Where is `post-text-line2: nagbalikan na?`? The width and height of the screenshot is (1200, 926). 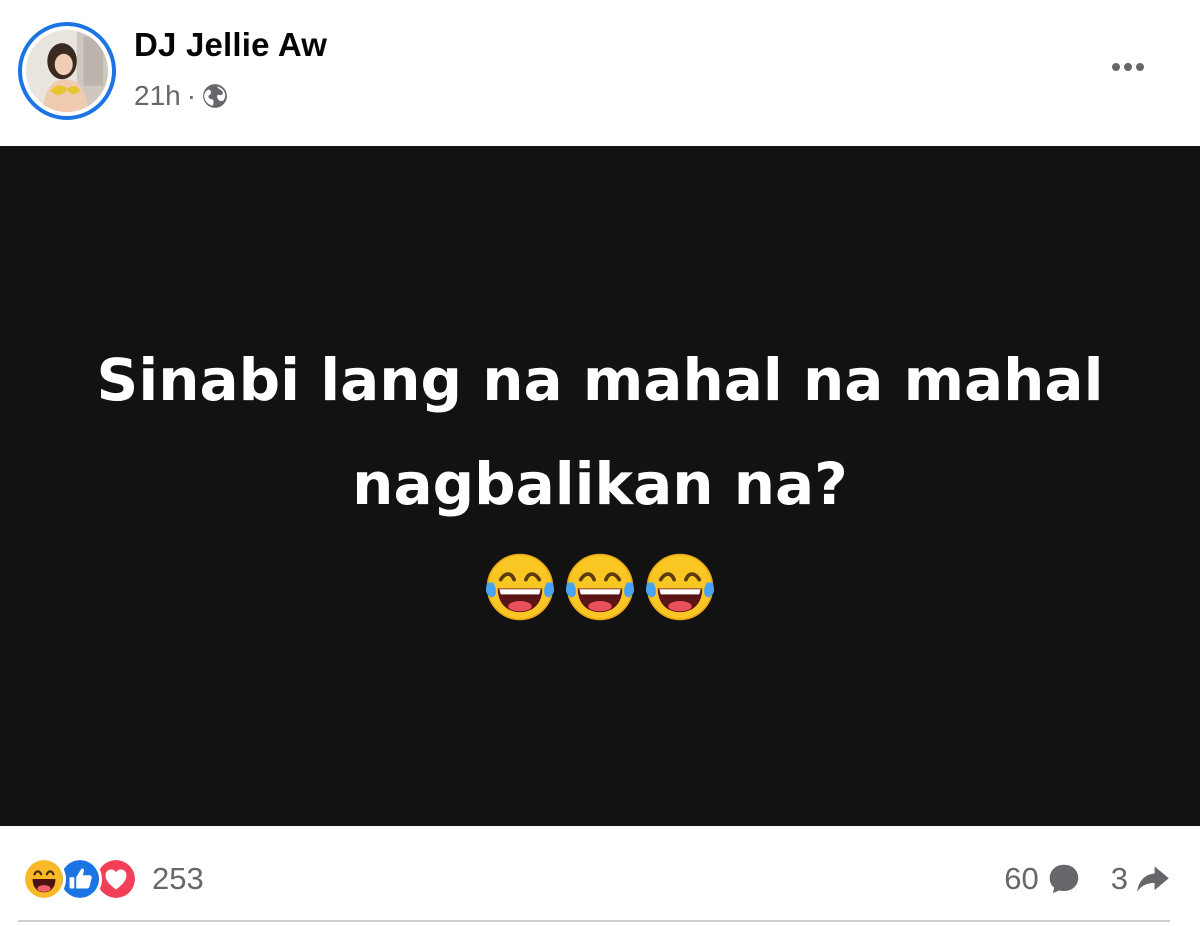 post-text-line2: nagbalikan na? is located at coordinates (600, 484).